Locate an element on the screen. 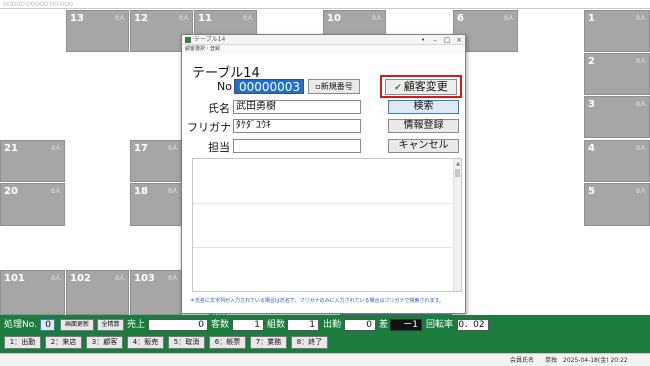 The height and width of the screenshot is (366, 650). cancel-button: キャンセル is located at coordinates (423, 146).